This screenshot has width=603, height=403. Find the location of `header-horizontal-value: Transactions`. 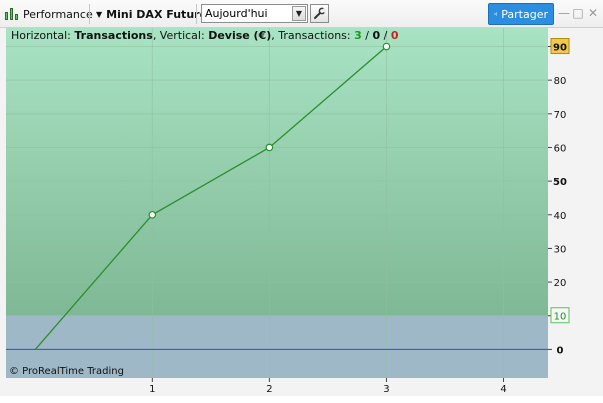

header-horizontal-value: Transactions is located at coordinates (113, 35).